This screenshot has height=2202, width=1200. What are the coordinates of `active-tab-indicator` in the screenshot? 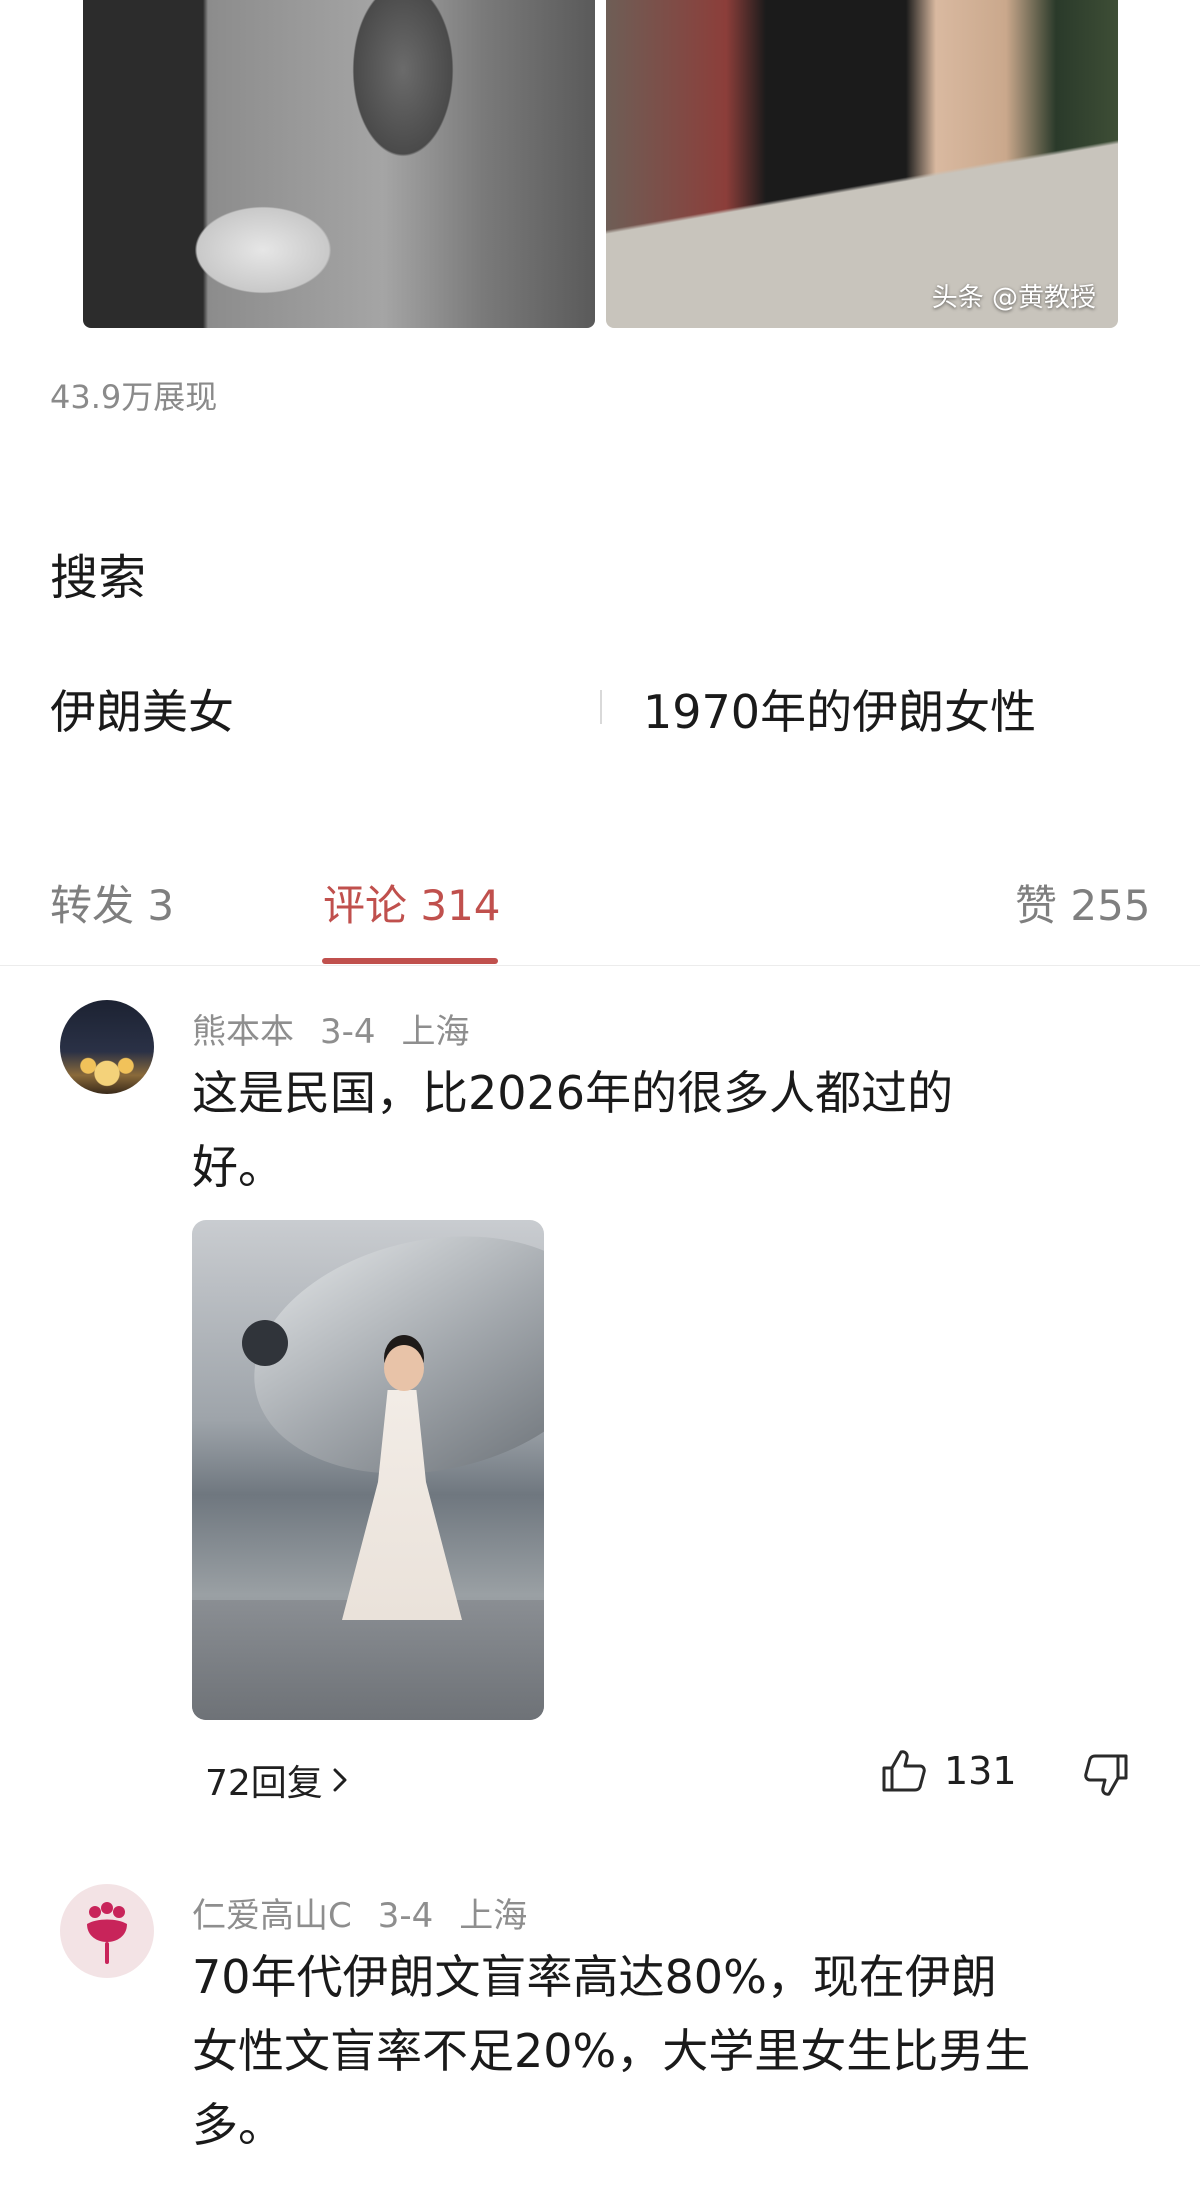 It's located at (410, 961).